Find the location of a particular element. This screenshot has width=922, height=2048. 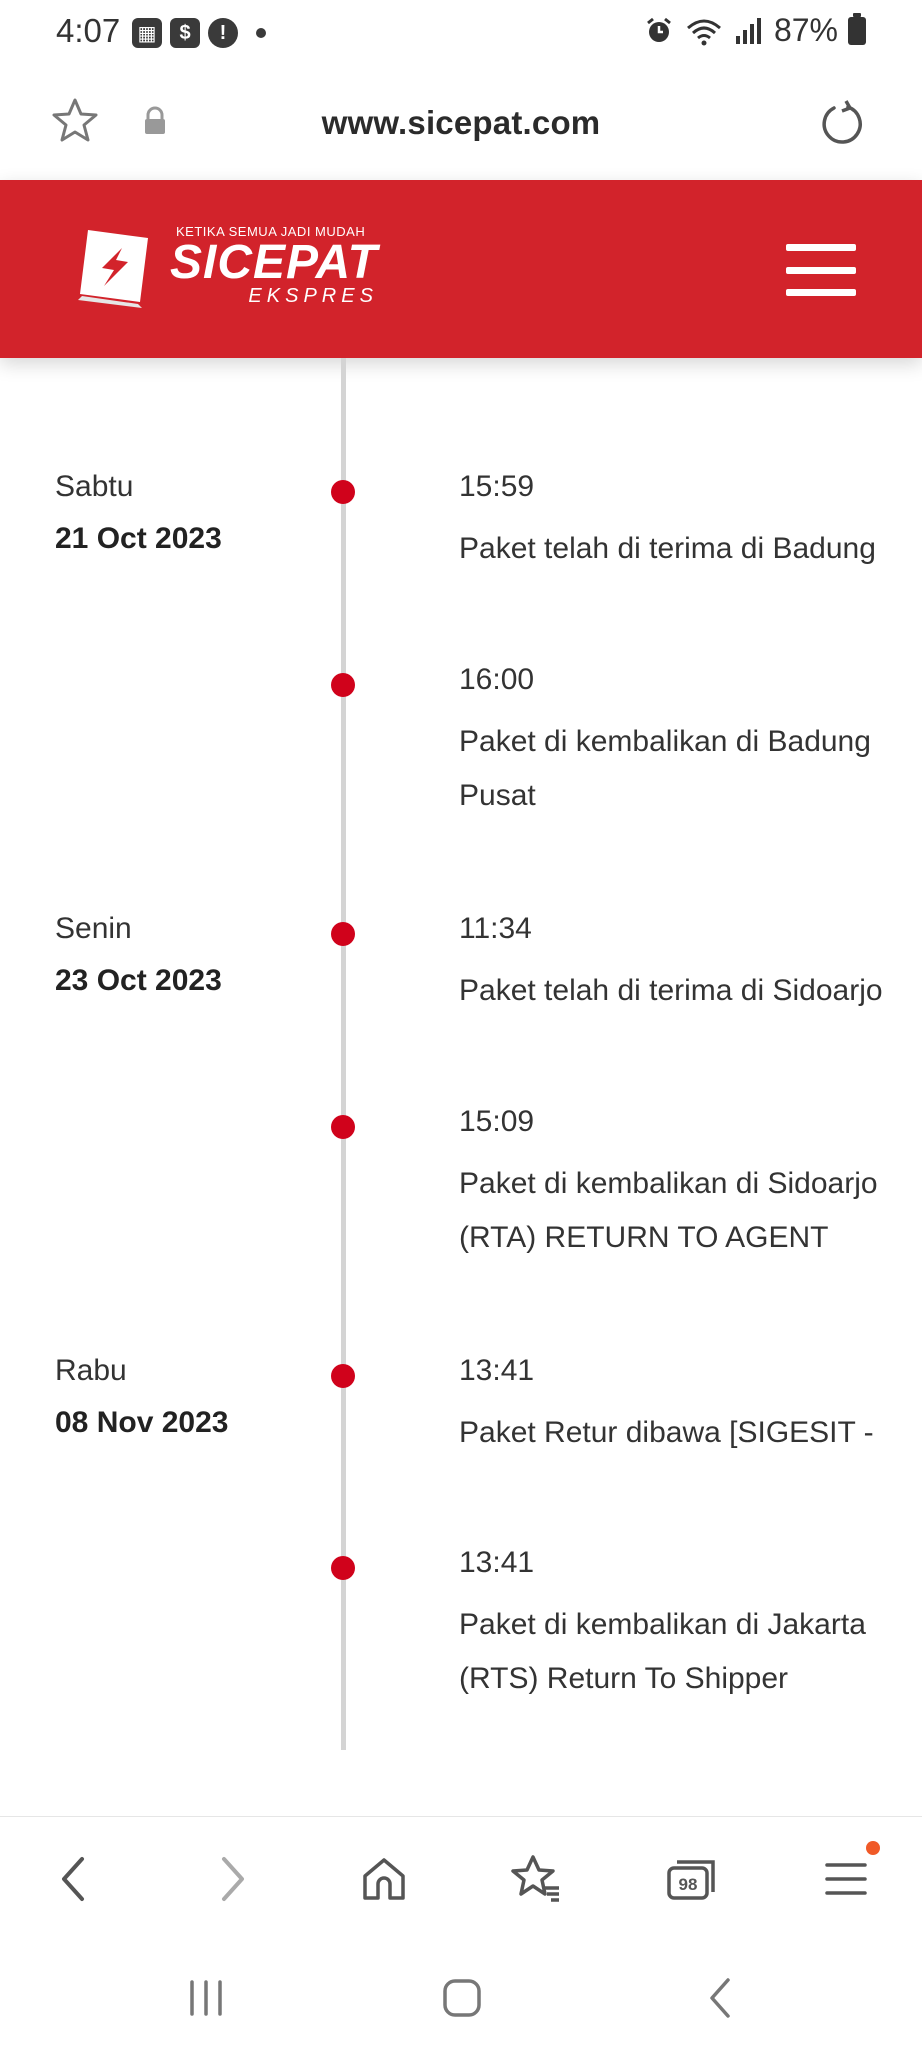

tabs-icon: 98 is located at coordinates (691, 1880).